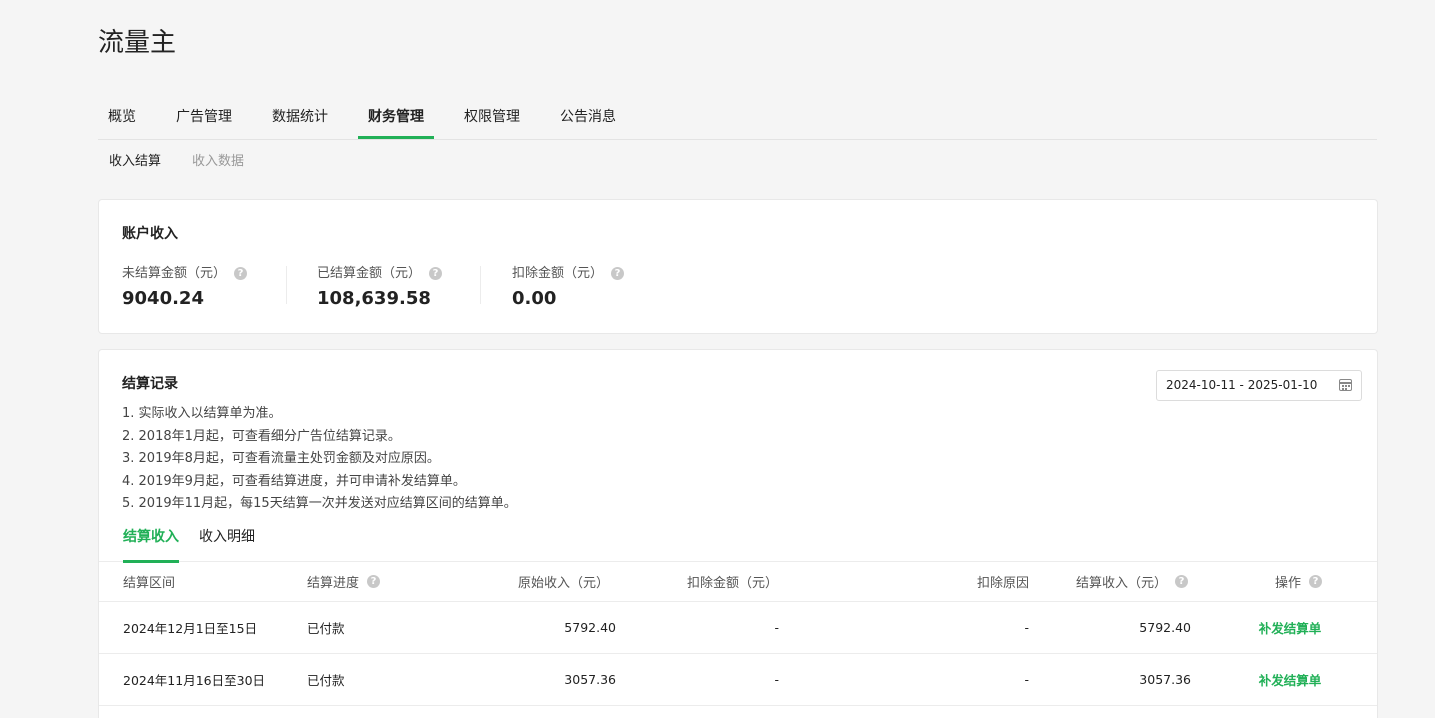  Describe the element at coordinates (396, 119) in the screenshot. I see `tab-finance: 财务管理` at that location.